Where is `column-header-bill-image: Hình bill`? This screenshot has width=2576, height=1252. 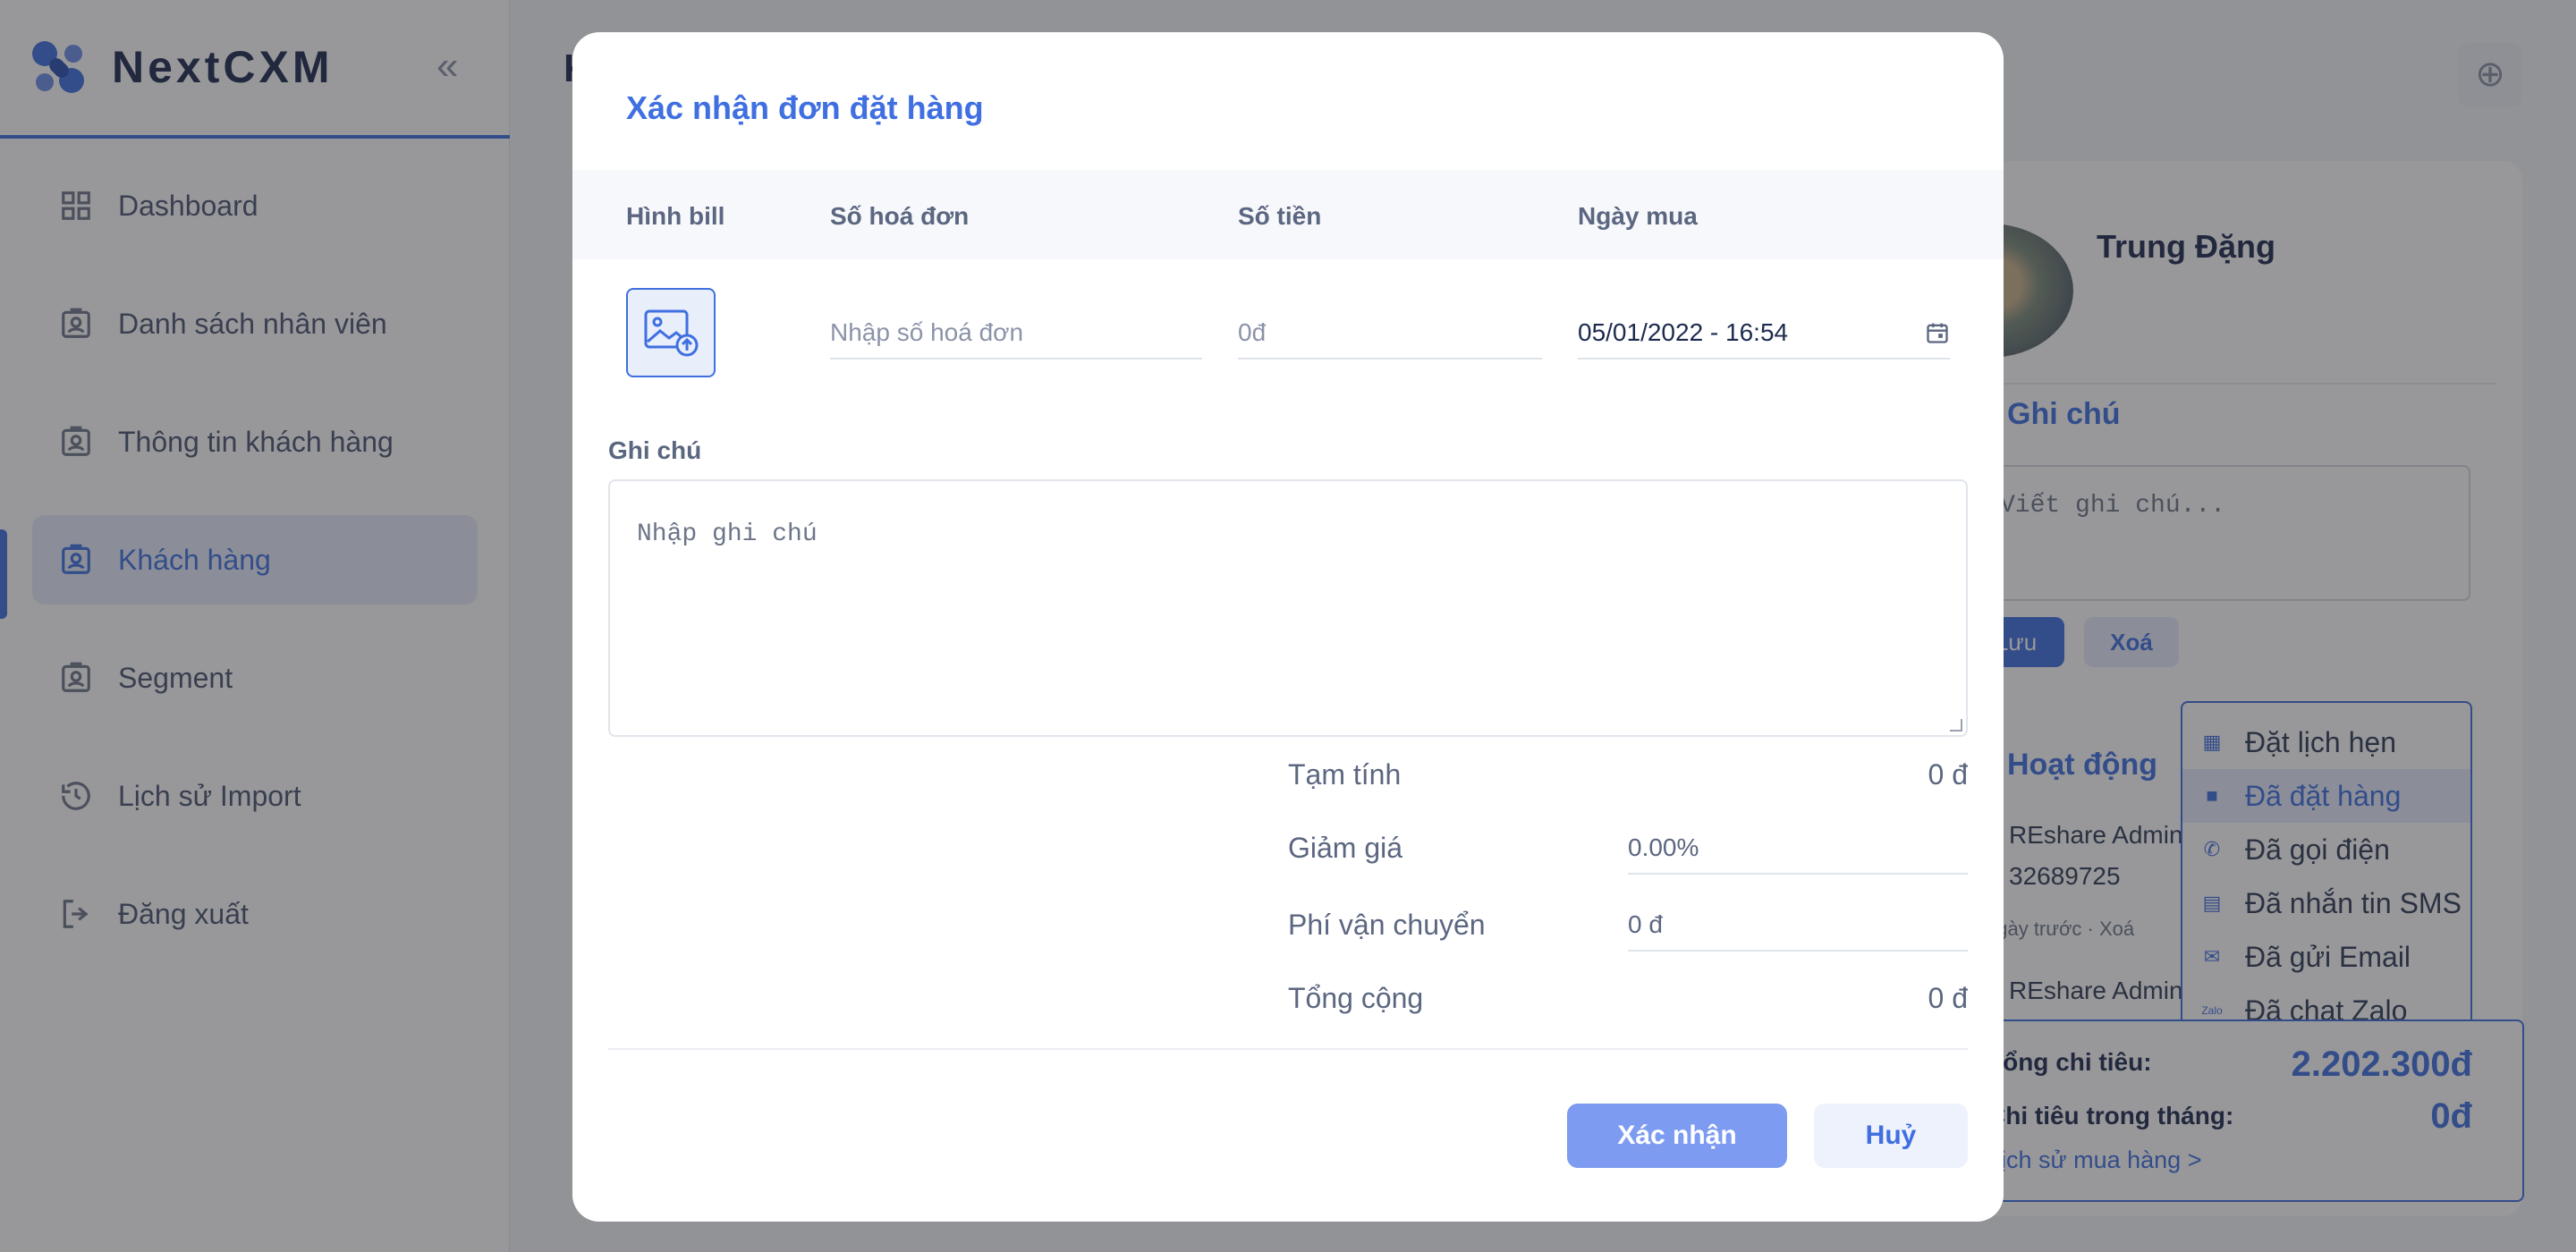 column-header-bill-image: Hình bill is located at coordinates (675, 216).